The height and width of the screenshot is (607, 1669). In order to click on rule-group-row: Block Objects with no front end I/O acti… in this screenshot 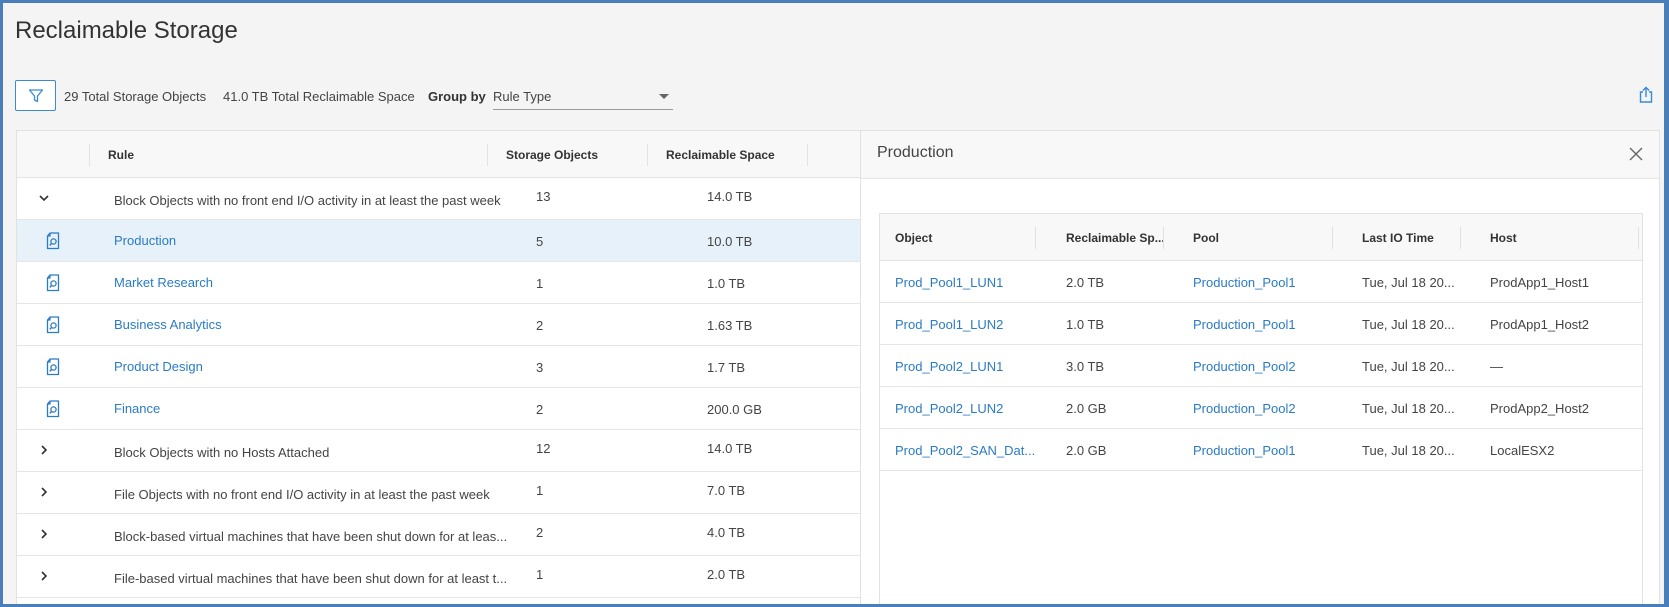, I will do `click(438, 199)`.